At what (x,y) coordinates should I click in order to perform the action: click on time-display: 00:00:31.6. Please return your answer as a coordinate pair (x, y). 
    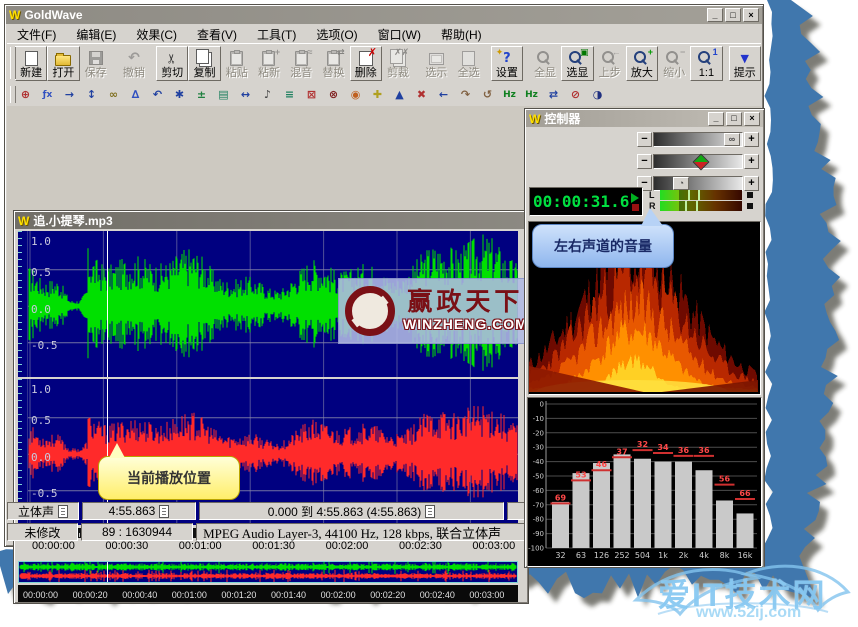
    Looking at the image, I should click on (586, 201).